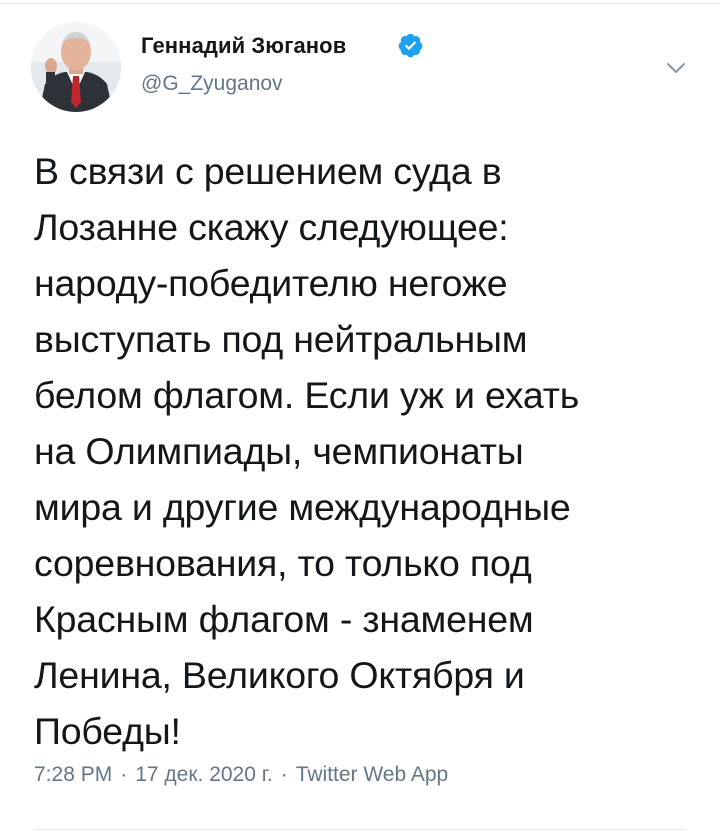 The image size is (720, 834). Describe the element at coordinates (360, 3) in the screenshot. I see `top-divider` at that location.